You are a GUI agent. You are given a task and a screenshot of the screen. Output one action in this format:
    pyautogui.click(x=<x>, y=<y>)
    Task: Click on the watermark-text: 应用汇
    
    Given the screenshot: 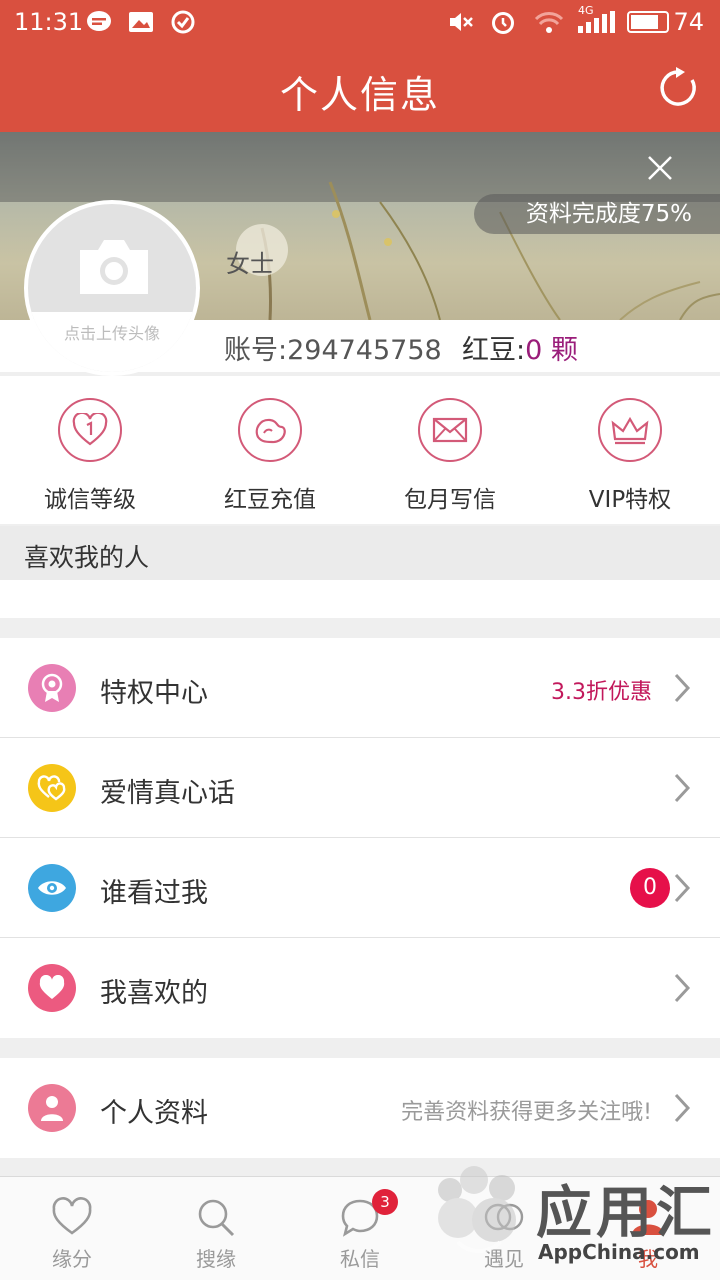 What is the action you would take?
    pyautogui.click(x=626, y=1213)
    